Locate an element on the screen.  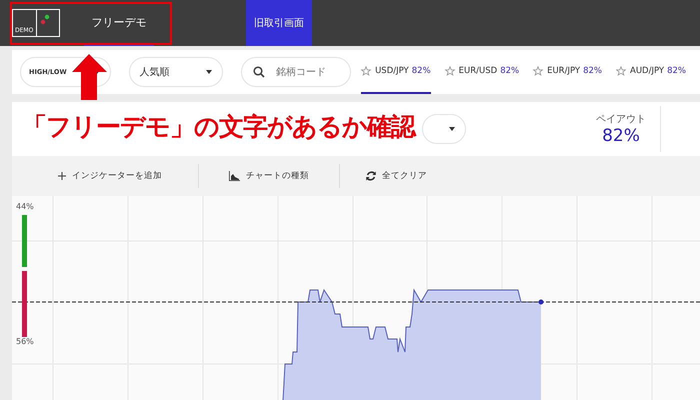
asset-tab: EUR/JPY 82% is located at coordinates (567, 72).